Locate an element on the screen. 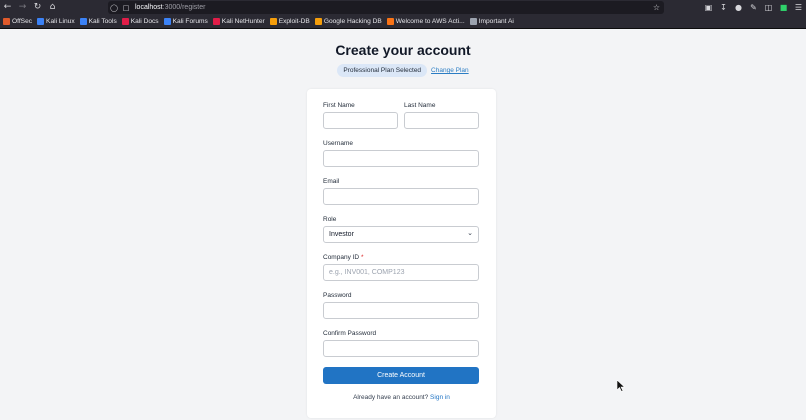  required-asterisk: * is located at coordinates (362, 257).